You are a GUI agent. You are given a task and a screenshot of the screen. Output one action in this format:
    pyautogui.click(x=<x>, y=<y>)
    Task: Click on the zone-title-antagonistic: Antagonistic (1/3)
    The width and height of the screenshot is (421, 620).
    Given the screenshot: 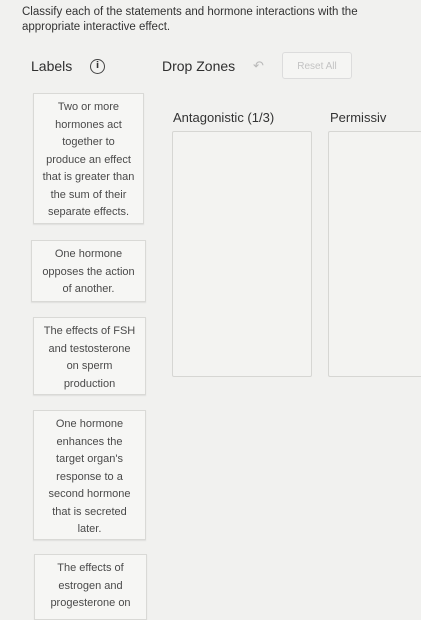 What is the action you would take?
    pyautogui.click(x=224, y=117)
    